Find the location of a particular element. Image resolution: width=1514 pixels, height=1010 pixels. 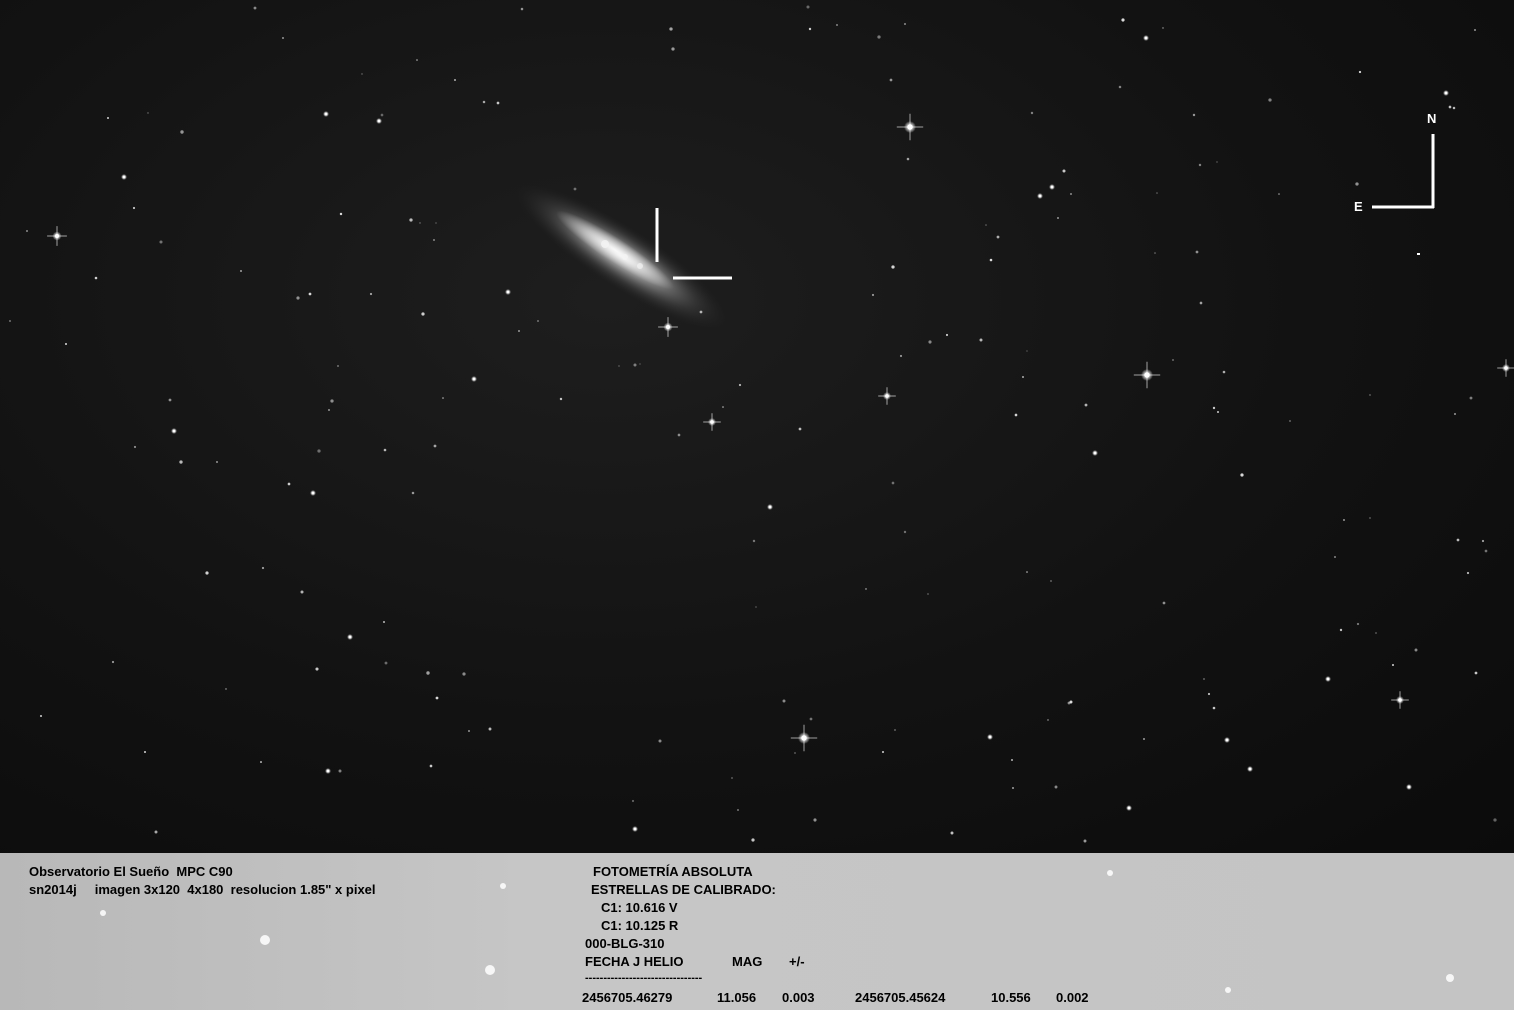

column-header-date: FECHA J HELIO is located at coordinates (634, 961).